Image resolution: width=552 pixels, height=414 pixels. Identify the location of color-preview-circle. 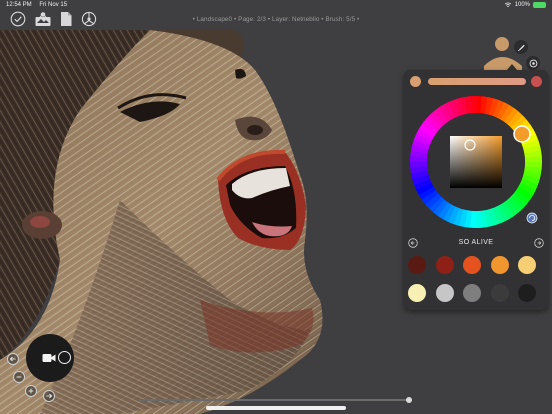
(64, 357).